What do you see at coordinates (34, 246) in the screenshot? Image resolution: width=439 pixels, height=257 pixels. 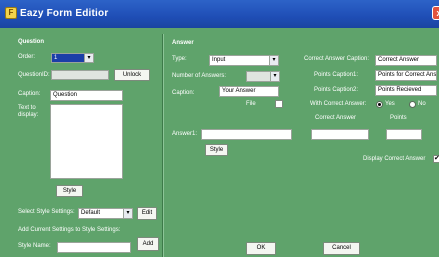 I see `style-name-label: Style Name:` at bounding box center [34, 246].